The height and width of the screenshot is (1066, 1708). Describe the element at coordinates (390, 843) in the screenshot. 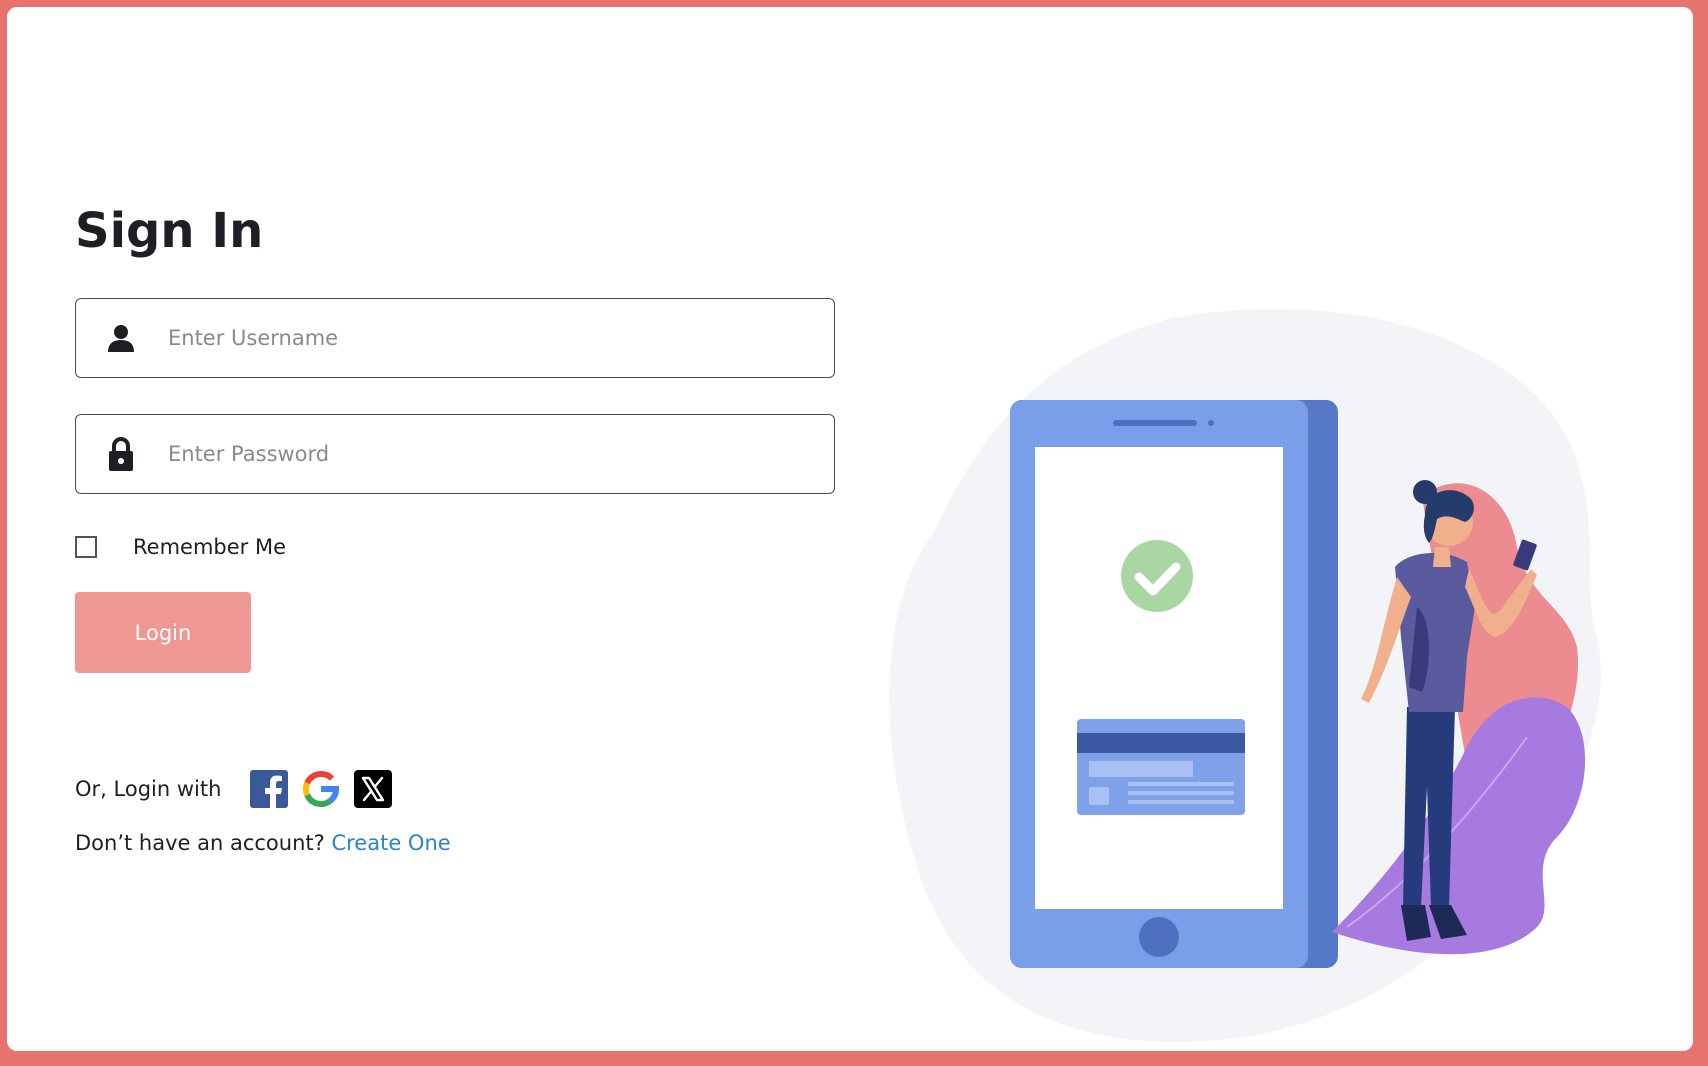

I see `create-account-link: Create One` at that location.